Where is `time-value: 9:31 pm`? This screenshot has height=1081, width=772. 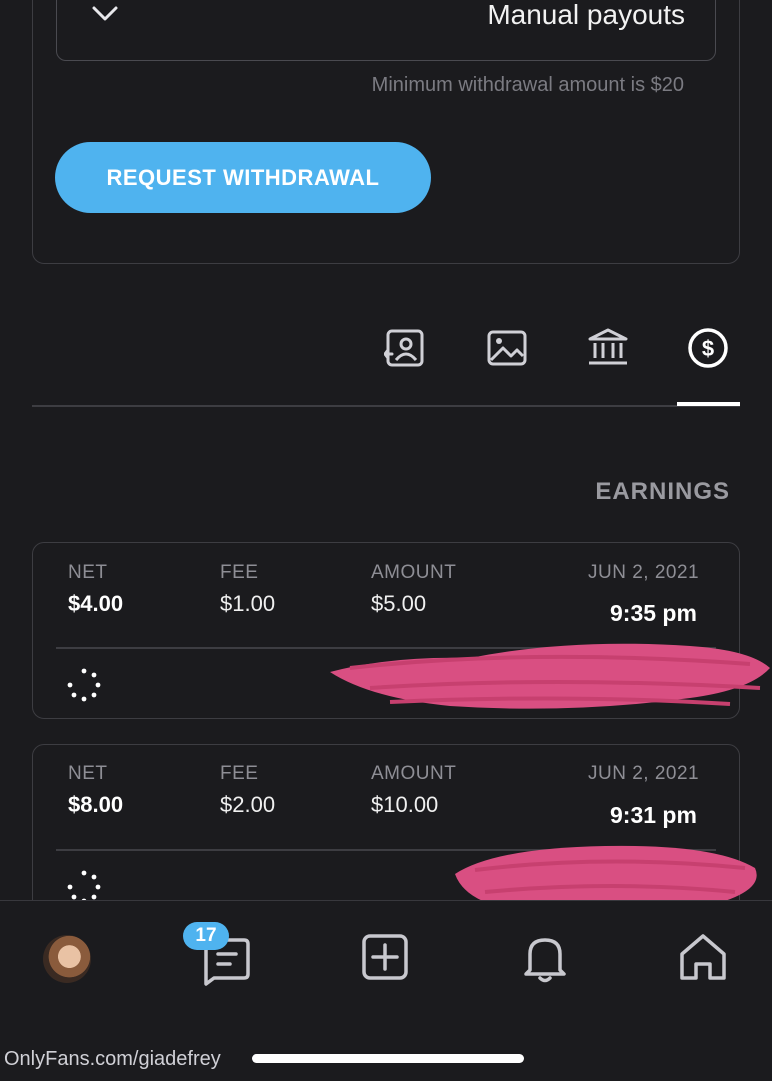 time-value: 9:31 pm is located at coordinates (653, 815).